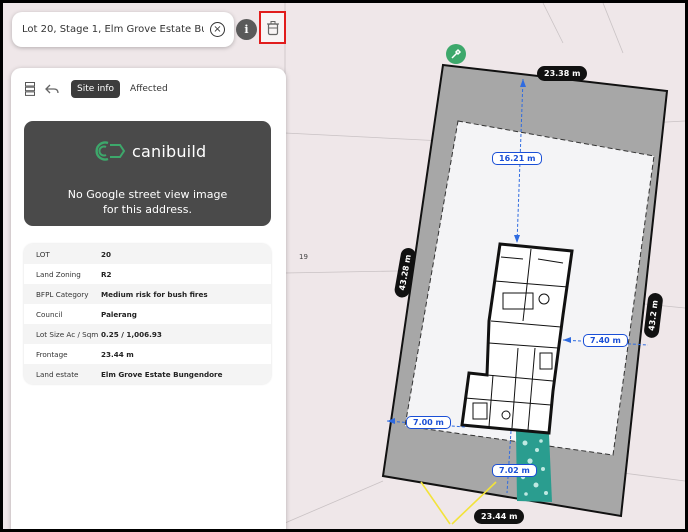  Describe the element at coordinates (147, 334) in the screenshot. I see `table-row: Lot Size Ac / Sqm 0.25 / 1,006.93` at that location.